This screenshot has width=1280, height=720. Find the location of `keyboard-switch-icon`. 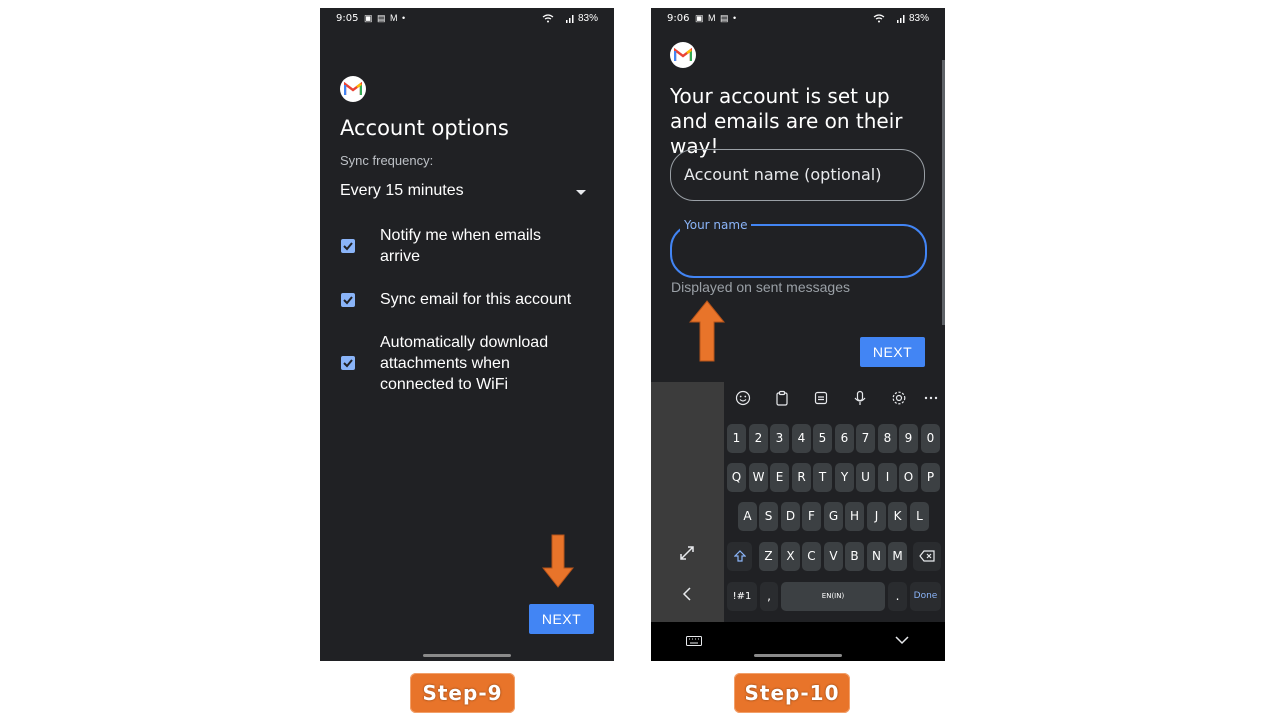

keyboard-switch-icon is located at coordinates (694, 641).